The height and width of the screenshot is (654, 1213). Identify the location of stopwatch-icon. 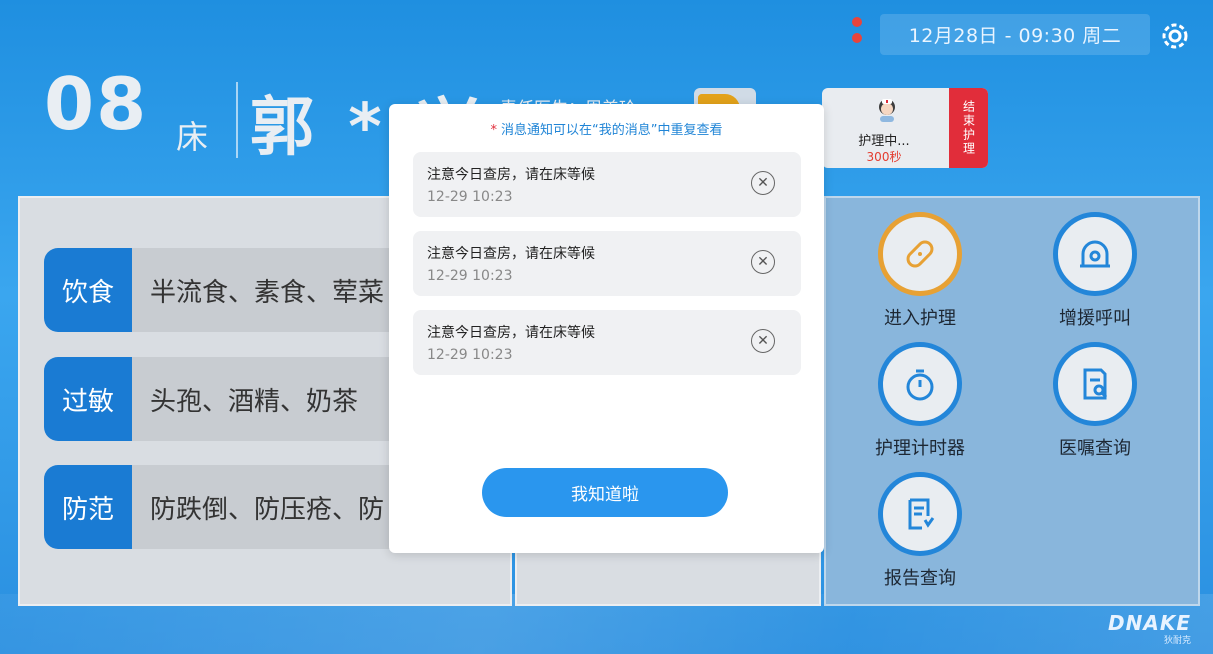
(920, 384).